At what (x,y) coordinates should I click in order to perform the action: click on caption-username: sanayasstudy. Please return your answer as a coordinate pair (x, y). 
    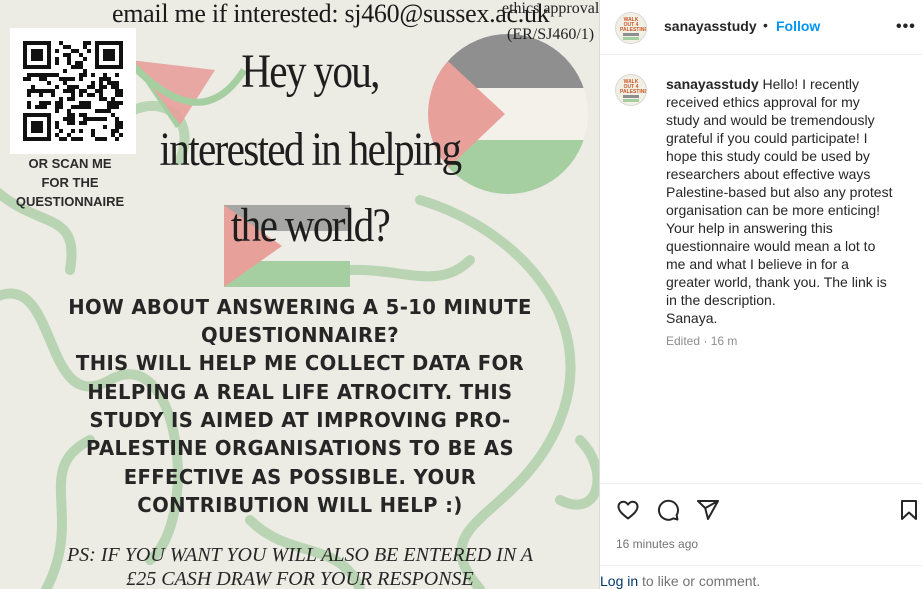
    Looking at the image, I should click on (712, 84).